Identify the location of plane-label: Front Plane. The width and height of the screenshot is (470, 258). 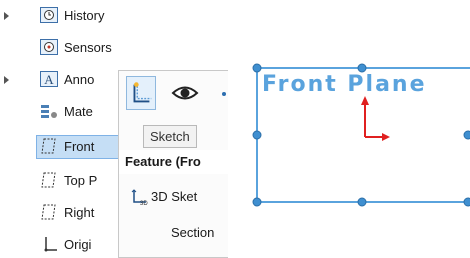
(344, 84).